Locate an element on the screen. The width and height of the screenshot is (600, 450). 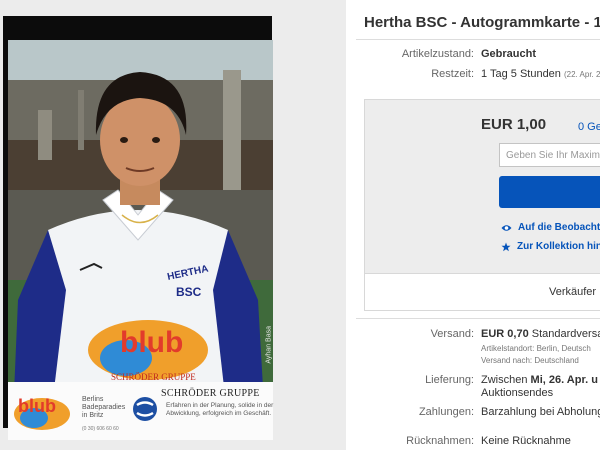
schroeder-logo is located at coordinates (145, 409).